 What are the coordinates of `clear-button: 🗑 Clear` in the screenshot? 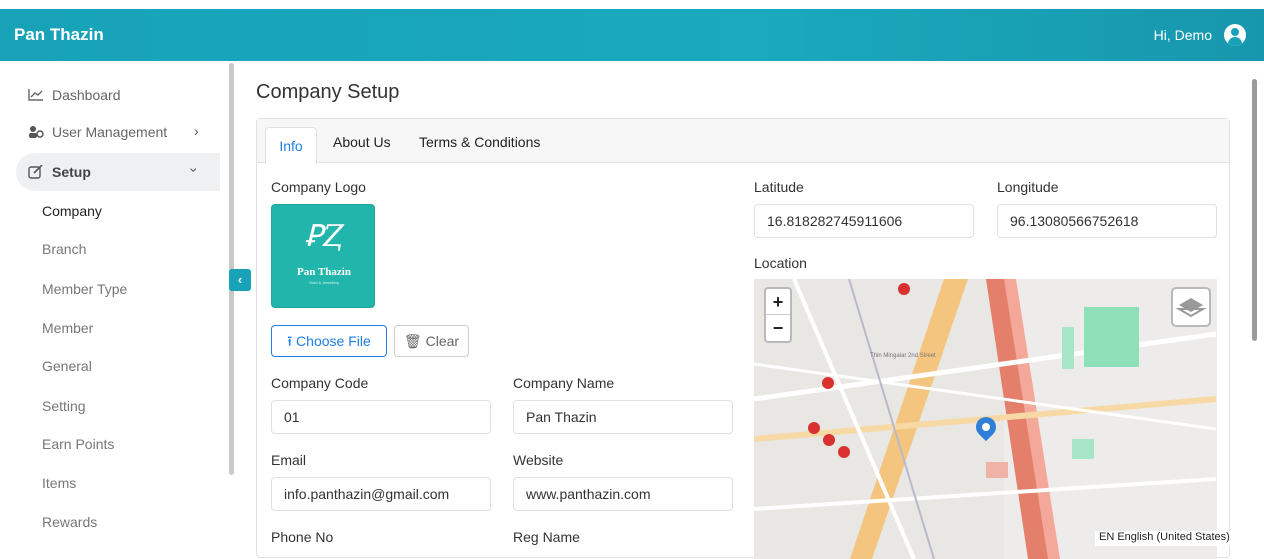 It's located at (431, 341).